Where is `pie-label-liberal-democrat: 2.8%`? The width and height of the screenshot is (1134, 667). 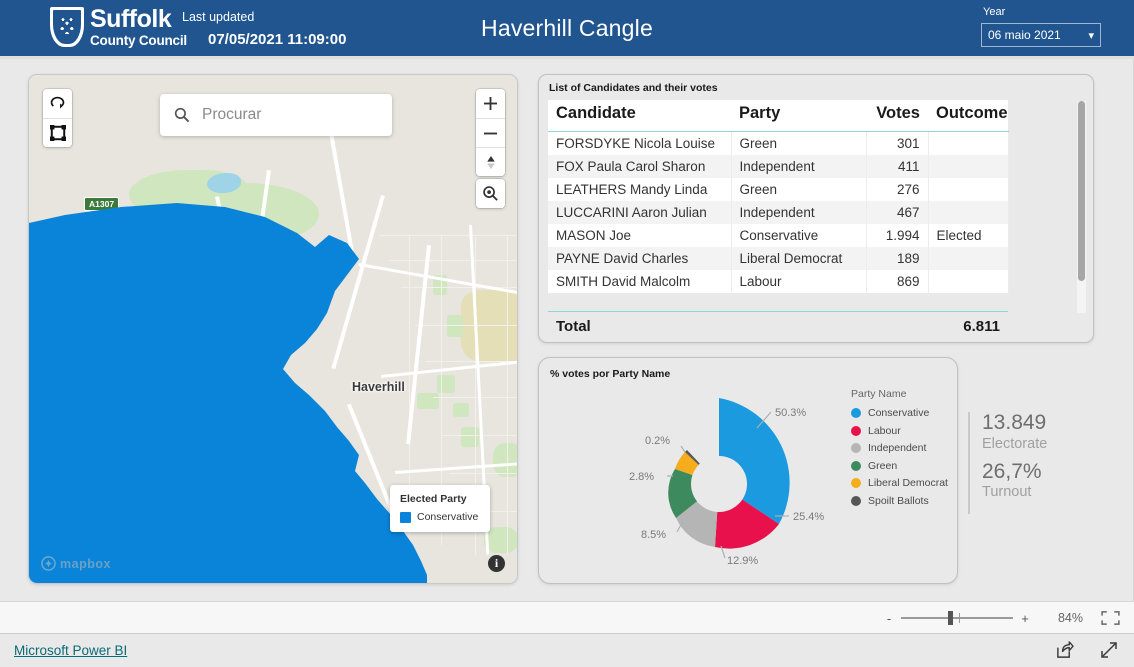 pie-label-liberal-democrat: 2.8% is located at coordinates (641, 477).